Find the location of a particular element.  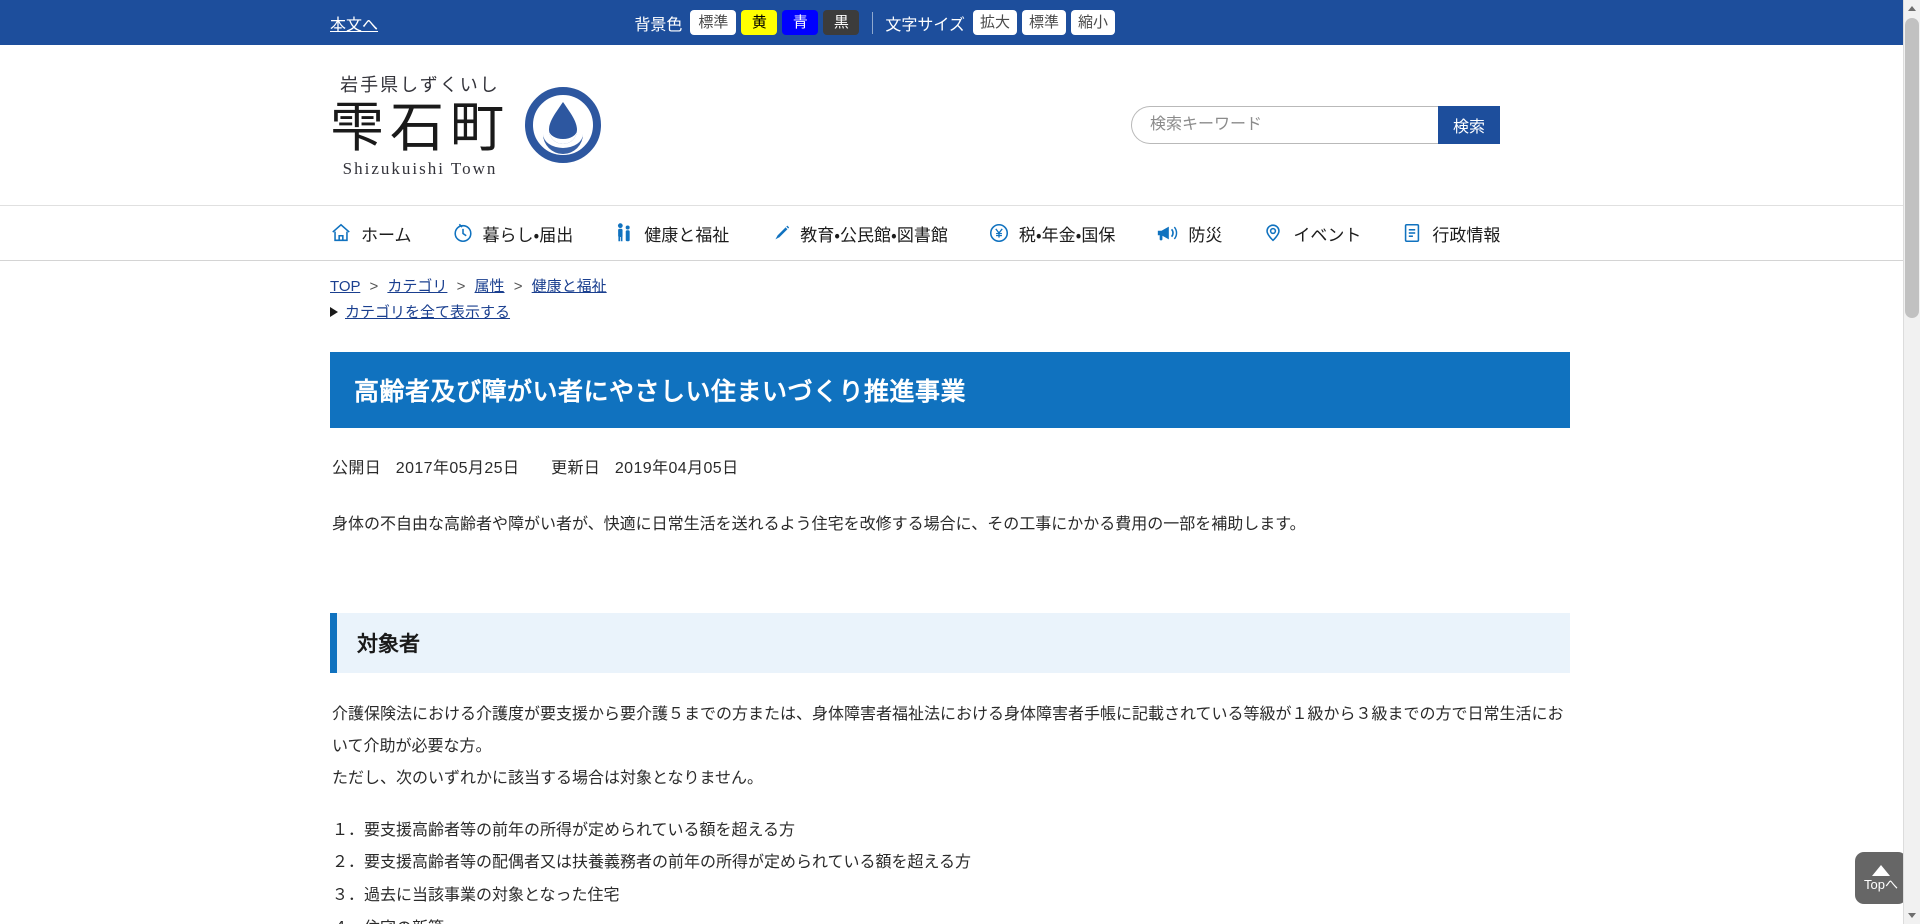

site-search: 検索 is located at coordinates (1315, 125).